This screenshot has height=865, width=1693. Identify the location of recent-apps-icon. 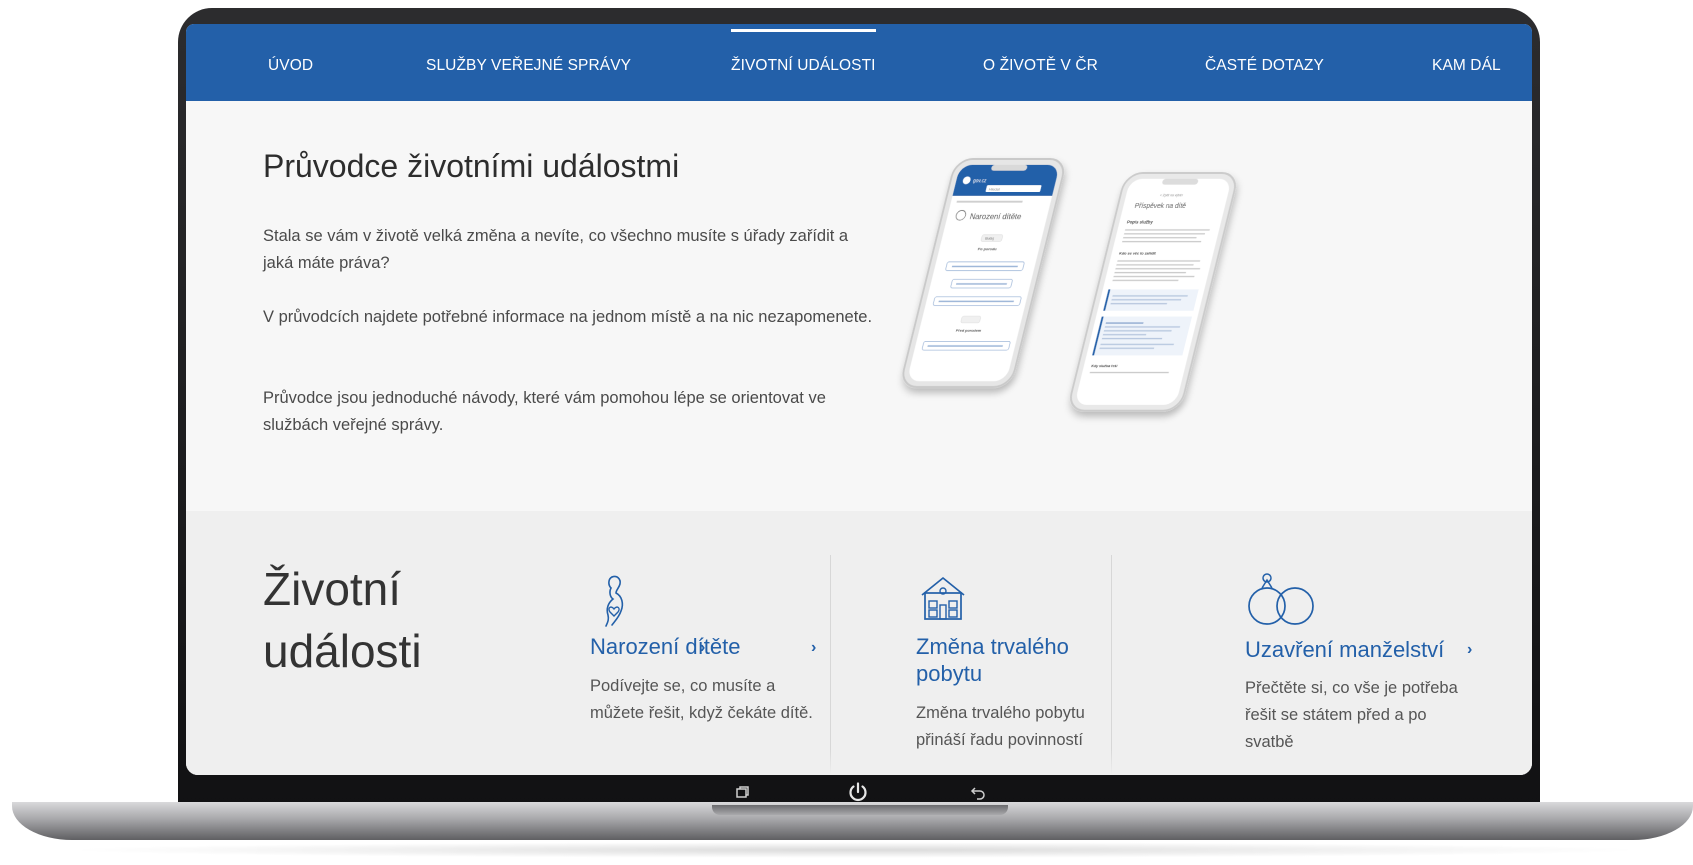
(742, 792).